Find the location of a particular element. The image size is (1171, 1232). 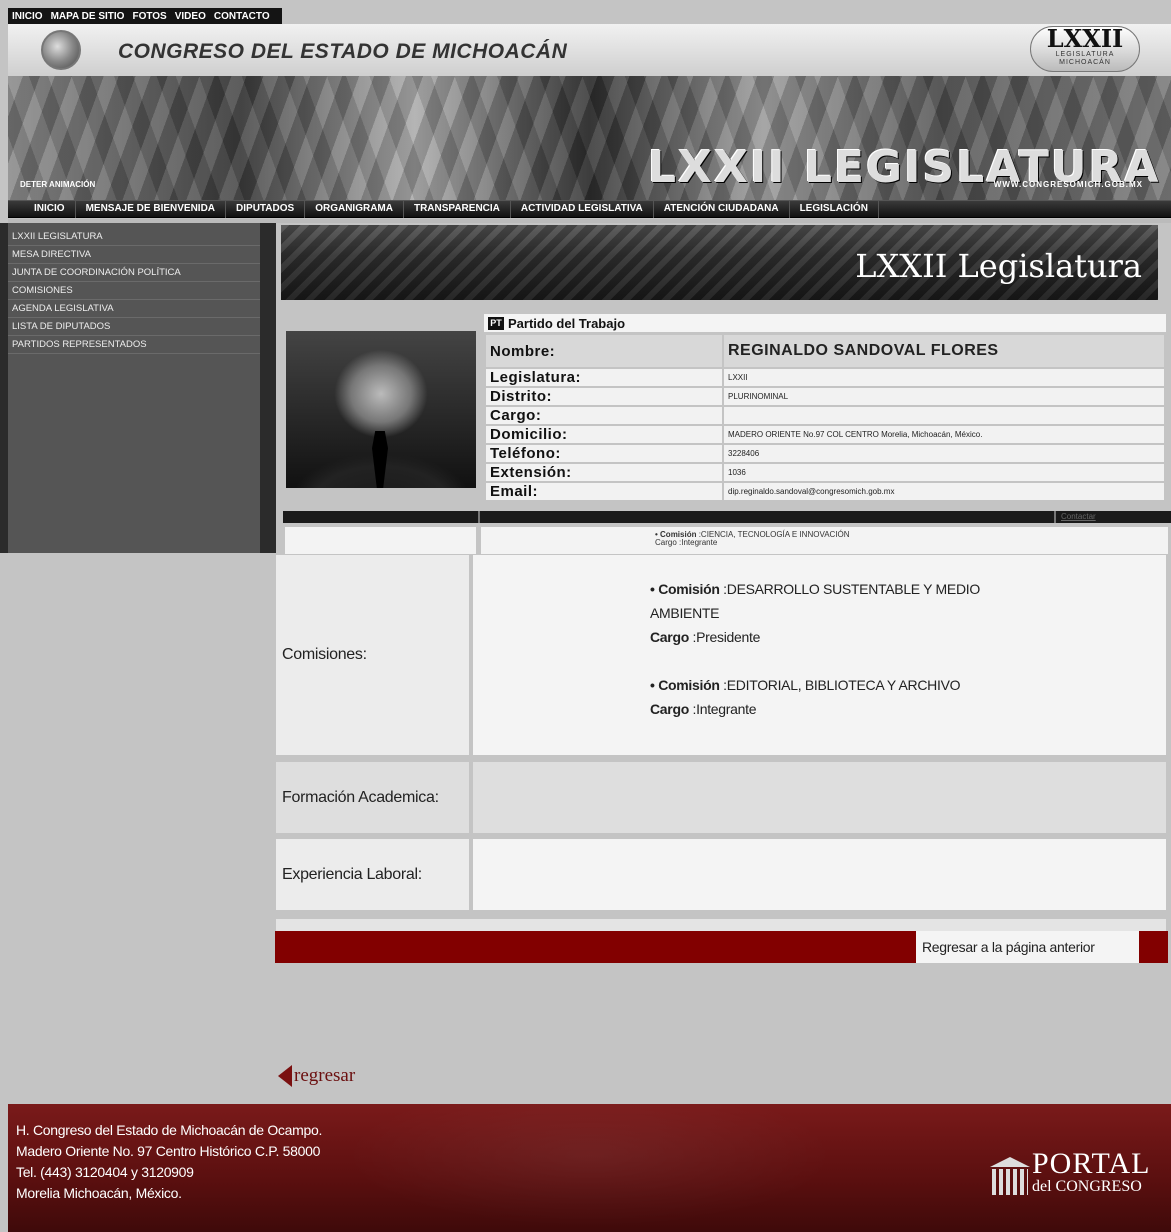

info-row-legislatura: Legislatura: LXXII is located at coordinates (825, 377).